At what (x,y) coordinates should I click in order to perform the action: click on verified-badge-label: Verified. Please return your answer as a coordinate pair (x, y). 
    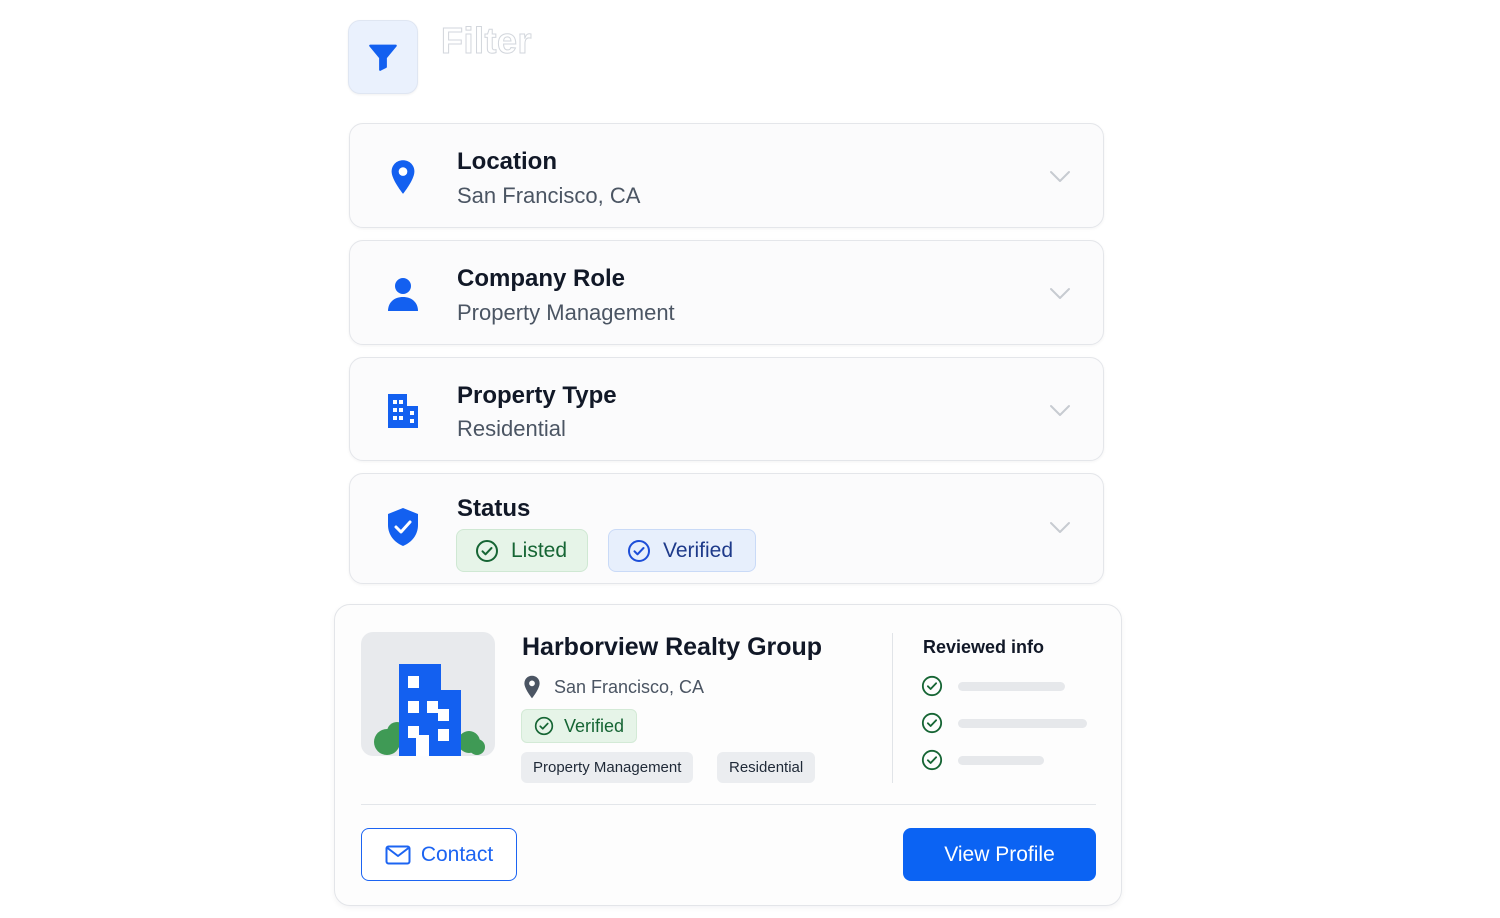
    Looking at the image, I should click on (594, 725).